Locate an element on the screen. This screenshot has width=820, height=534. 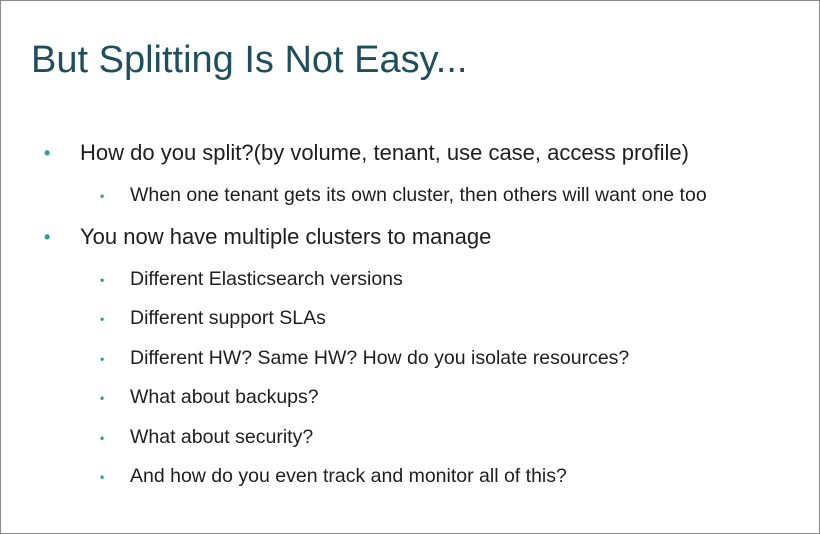
sub-bullet-item: • Different support SLAs is located at coordinates (213, 318).